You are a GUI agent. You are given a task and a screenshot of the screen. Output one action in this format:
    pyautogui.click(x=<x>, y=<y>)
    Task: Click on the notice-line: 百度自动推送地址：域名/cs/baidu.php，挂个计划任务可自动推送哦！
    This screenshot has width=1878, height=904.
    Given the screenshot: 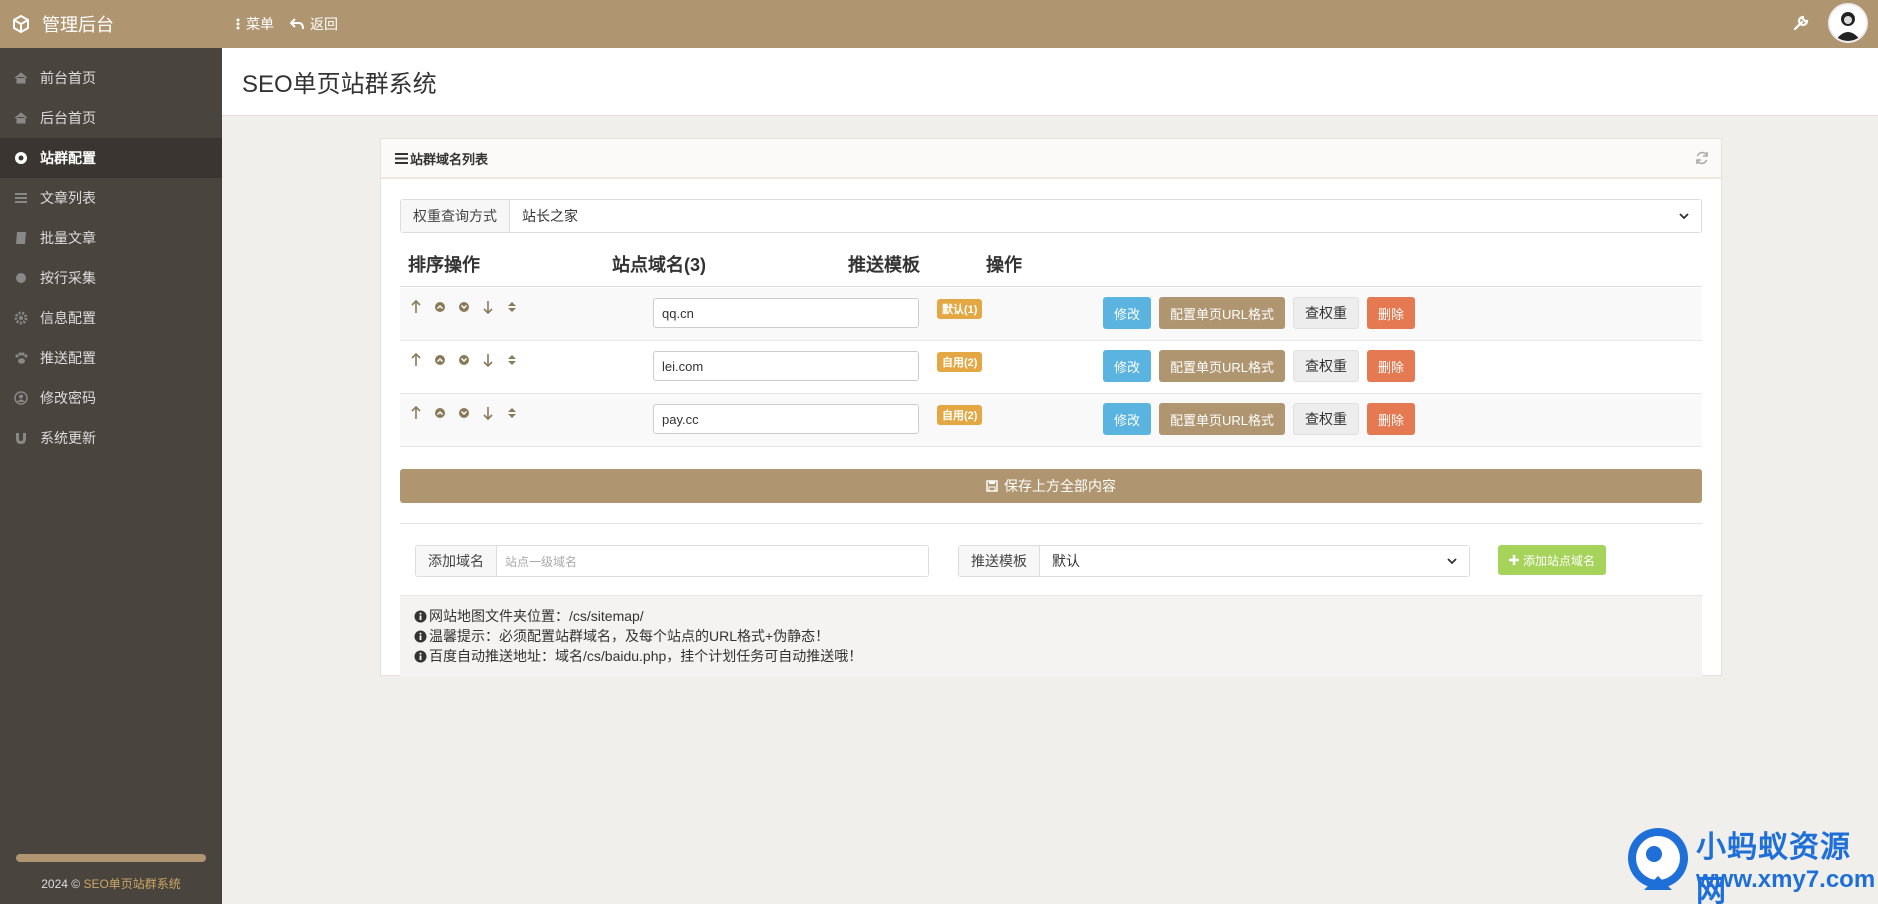 What is the action you would take?
    pyautogui.click(x=1051, y=656)
    